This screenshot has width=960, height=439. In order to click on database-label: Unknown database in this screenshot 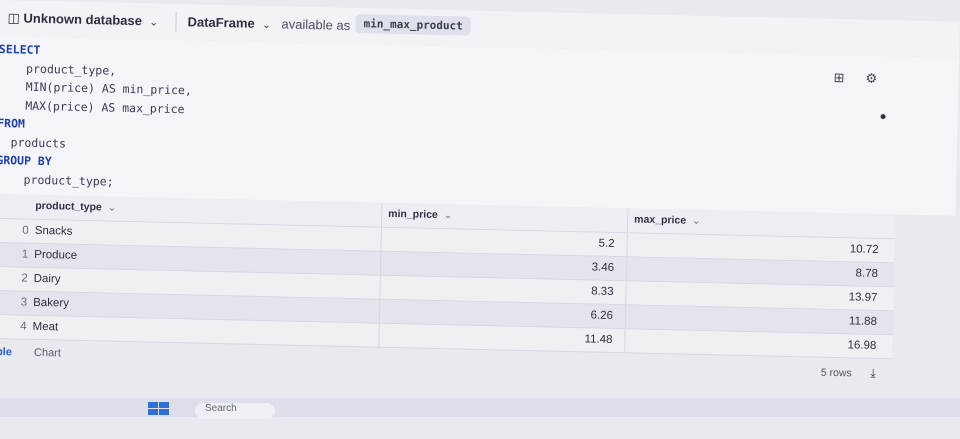, I will do `click(83, 19)`.